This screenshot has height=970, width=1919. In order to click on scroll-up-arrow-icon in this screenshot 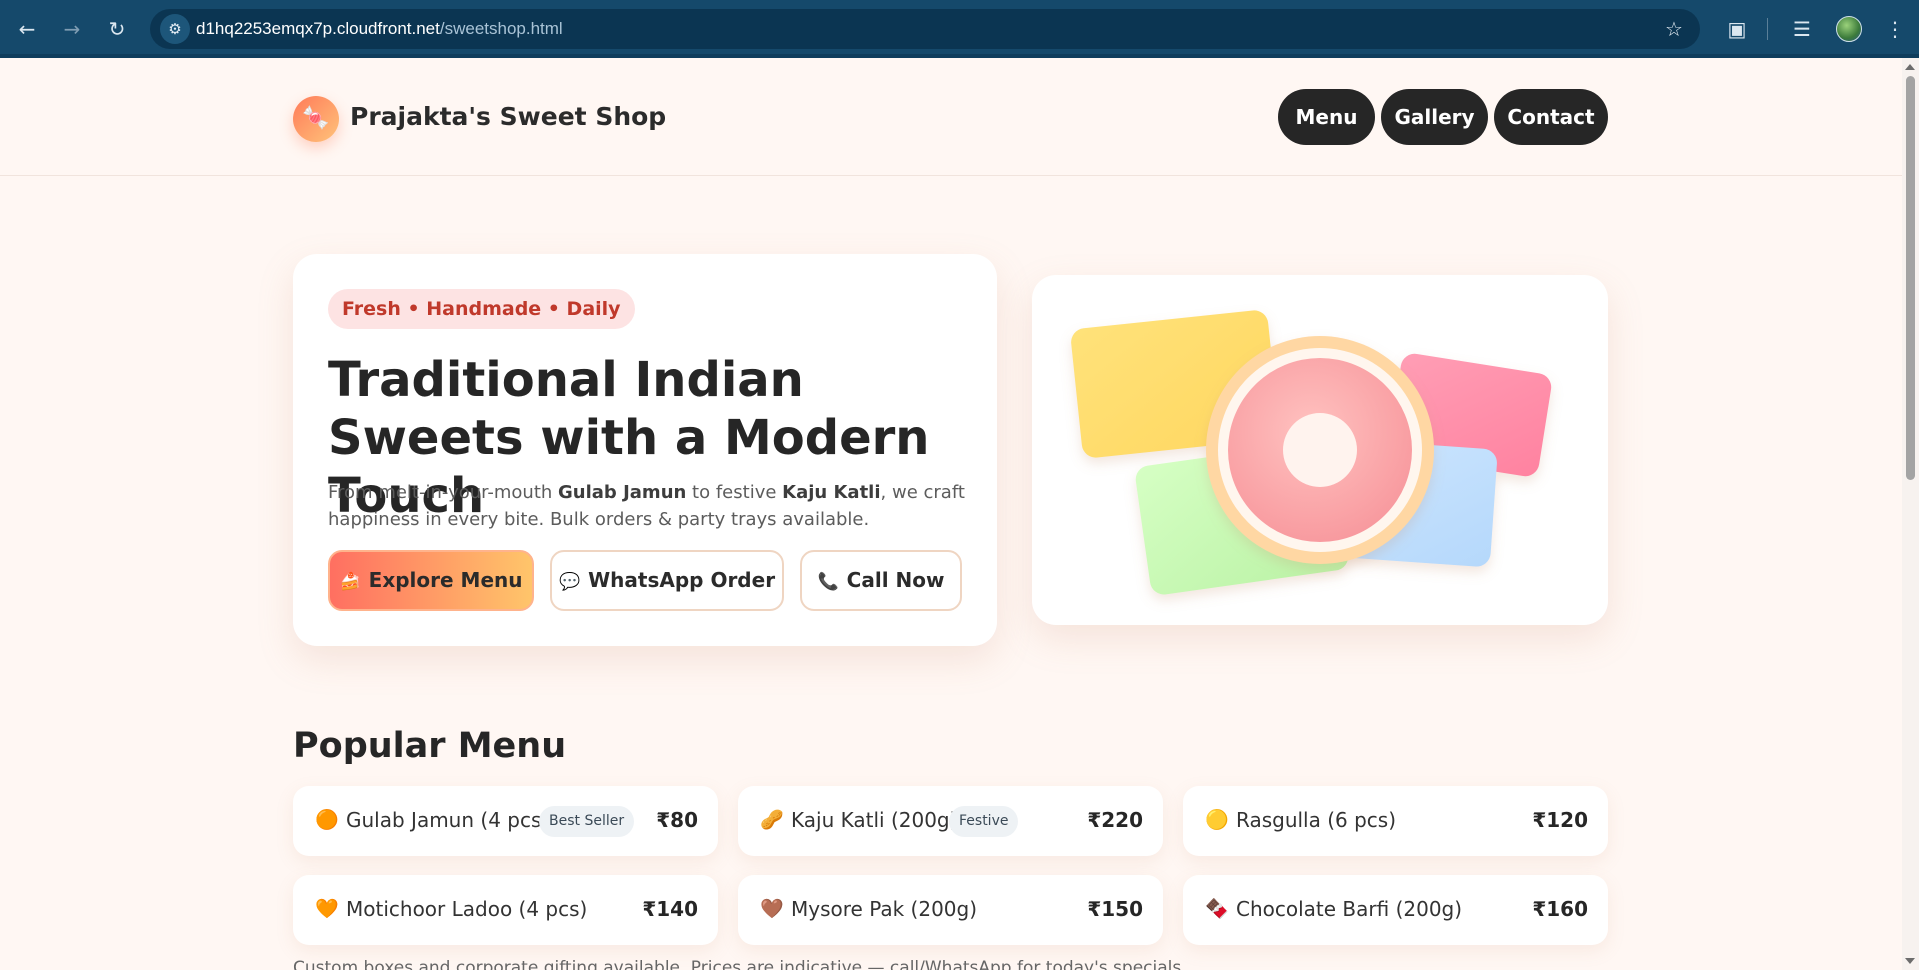, I will do `click(1910, 67)`.